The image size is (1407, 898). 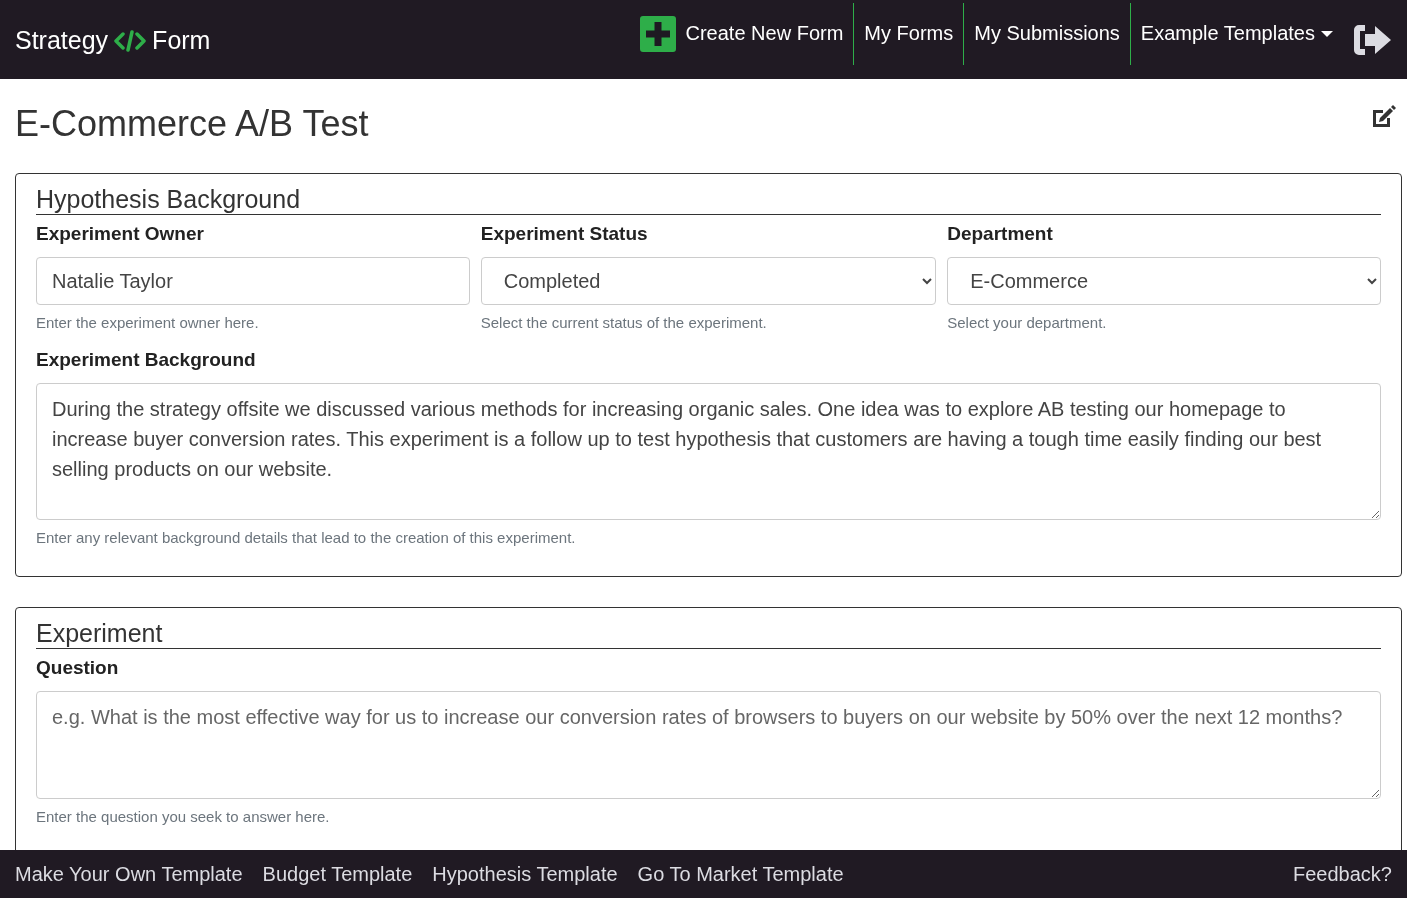 What do you see at coordinates (657, 33) in the screenshot?
I see `plus-icon` at bounding box center [657, 33].